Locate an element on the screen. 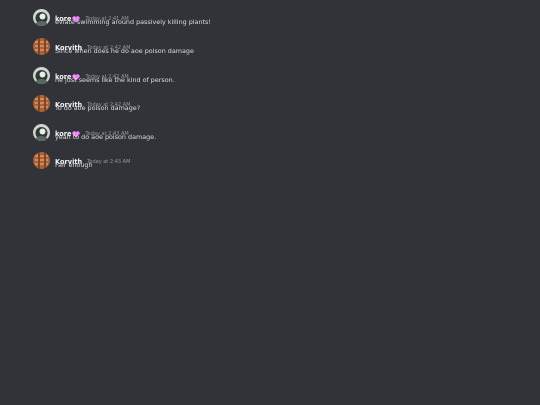 The height and width of the screenshot is (405, 540). message-content: Since when does he do aoe poison damage is located at coordinates (124, 51).